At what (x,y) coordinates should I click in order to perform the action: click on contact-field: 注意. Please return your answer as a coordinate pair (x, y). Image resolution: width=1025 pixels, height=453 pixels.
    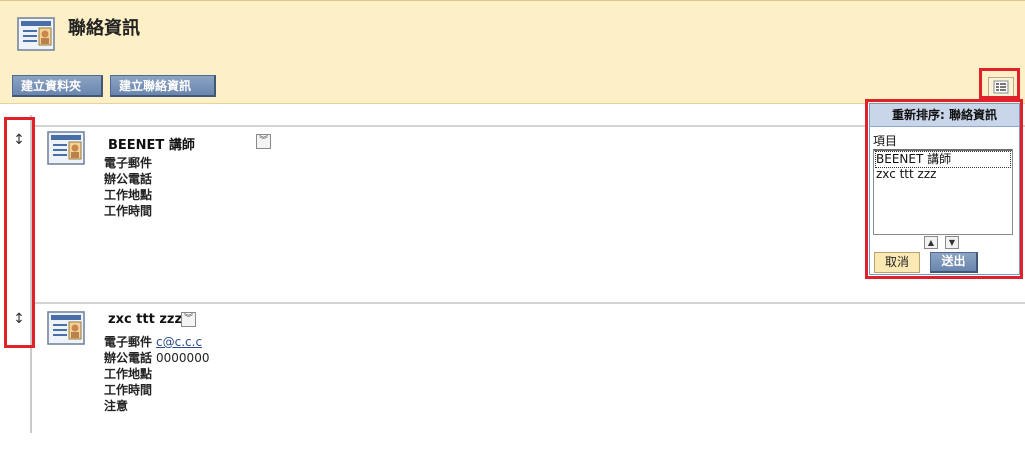
    Looking at the image, I should click on (116, 406).